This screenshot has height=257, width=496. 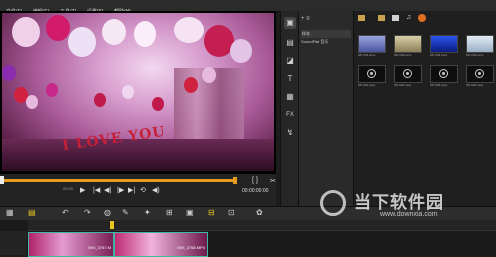 What do you see at coordinates (156, 190) in the screenshot?
I see `volume-icon: ◀)` at bounding box center [156, 190].